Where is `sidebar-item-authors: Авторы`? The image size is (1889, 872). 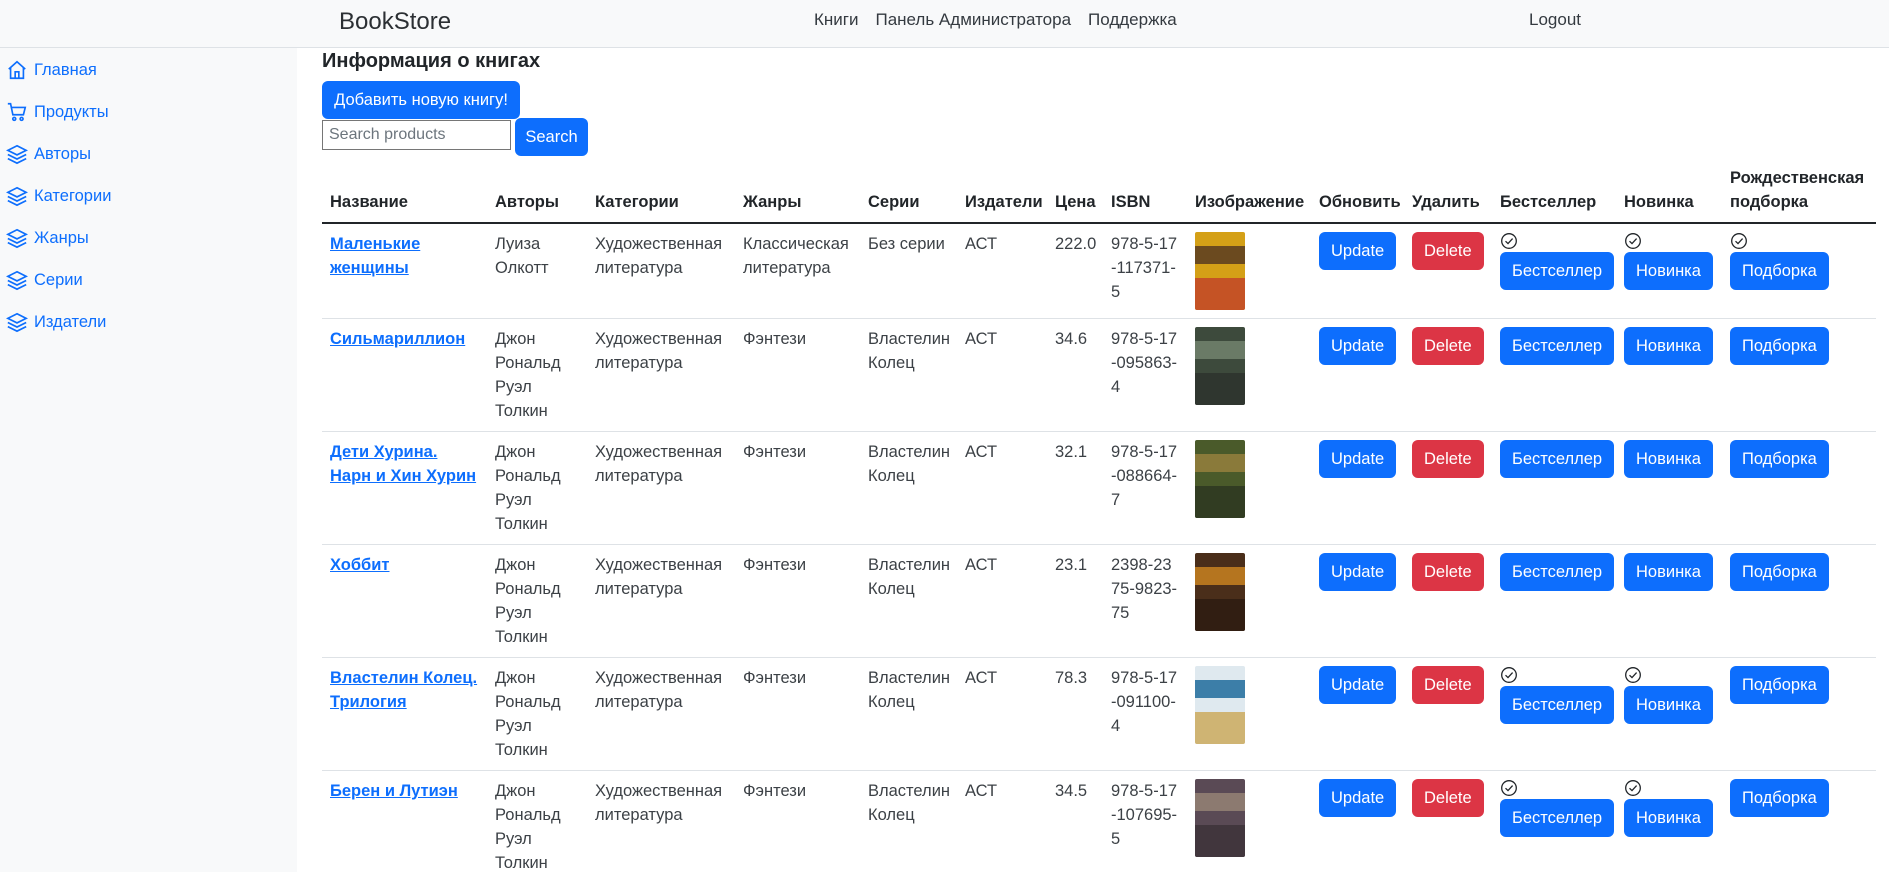 sidebar-item-authors: Авторы is located at coordinates (48, 154).